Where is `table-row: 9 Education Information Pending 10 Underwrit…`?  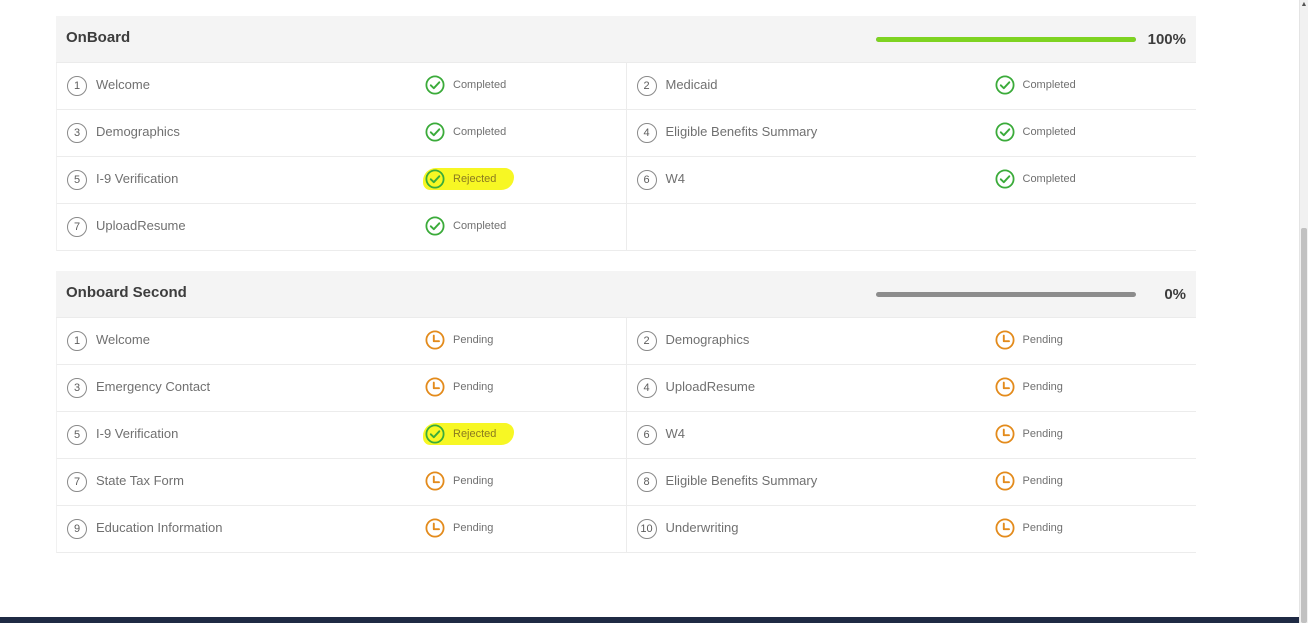
table-row: 9 Education Information Pending 10 Underwrit… is located at coordinates (626, 529).